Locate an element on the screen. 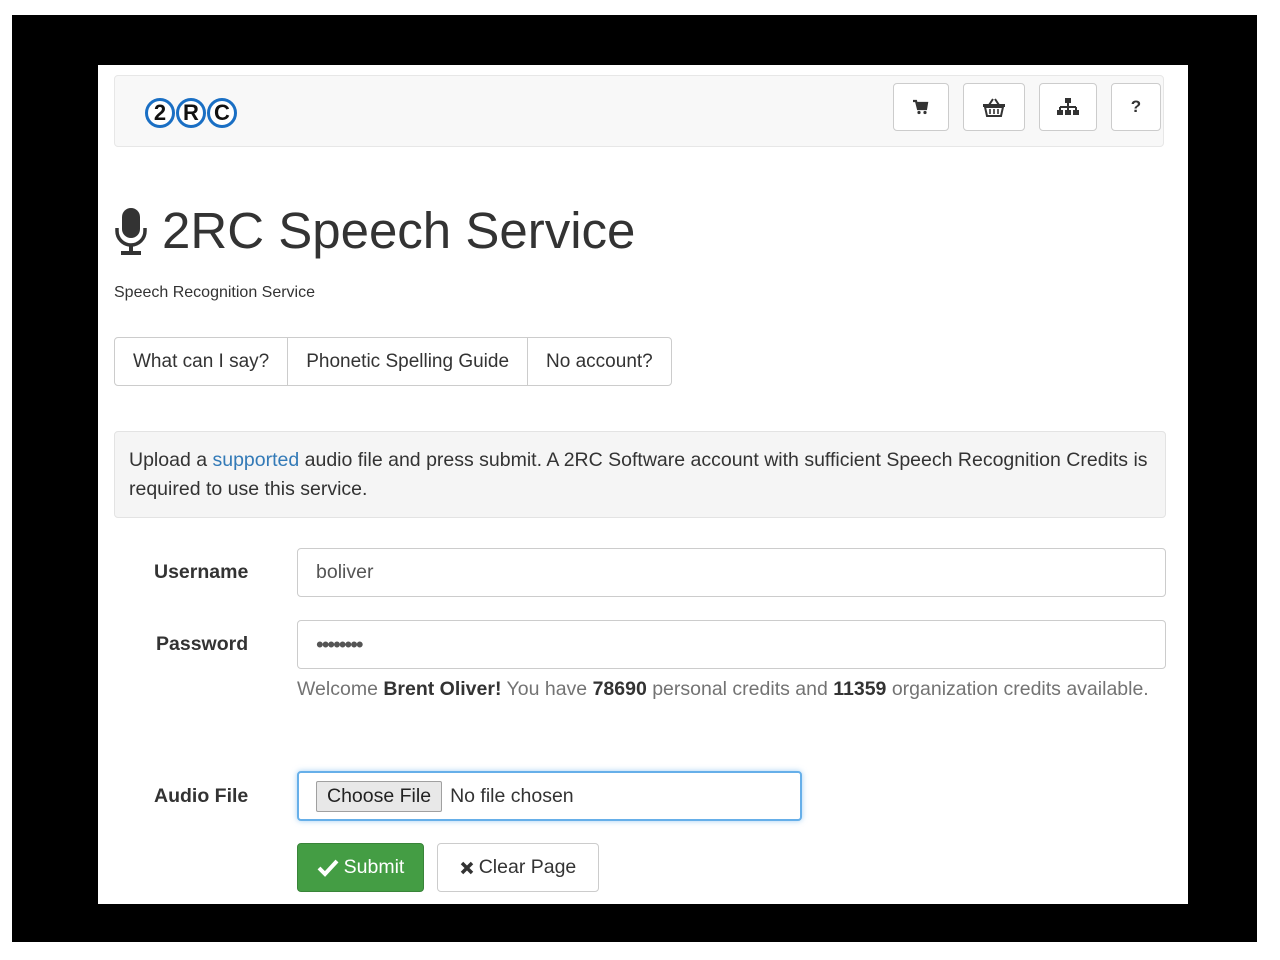 The height and width of the screenshot is (960, 1280). password-field: •••••••• is located at coordinates (731, 644).